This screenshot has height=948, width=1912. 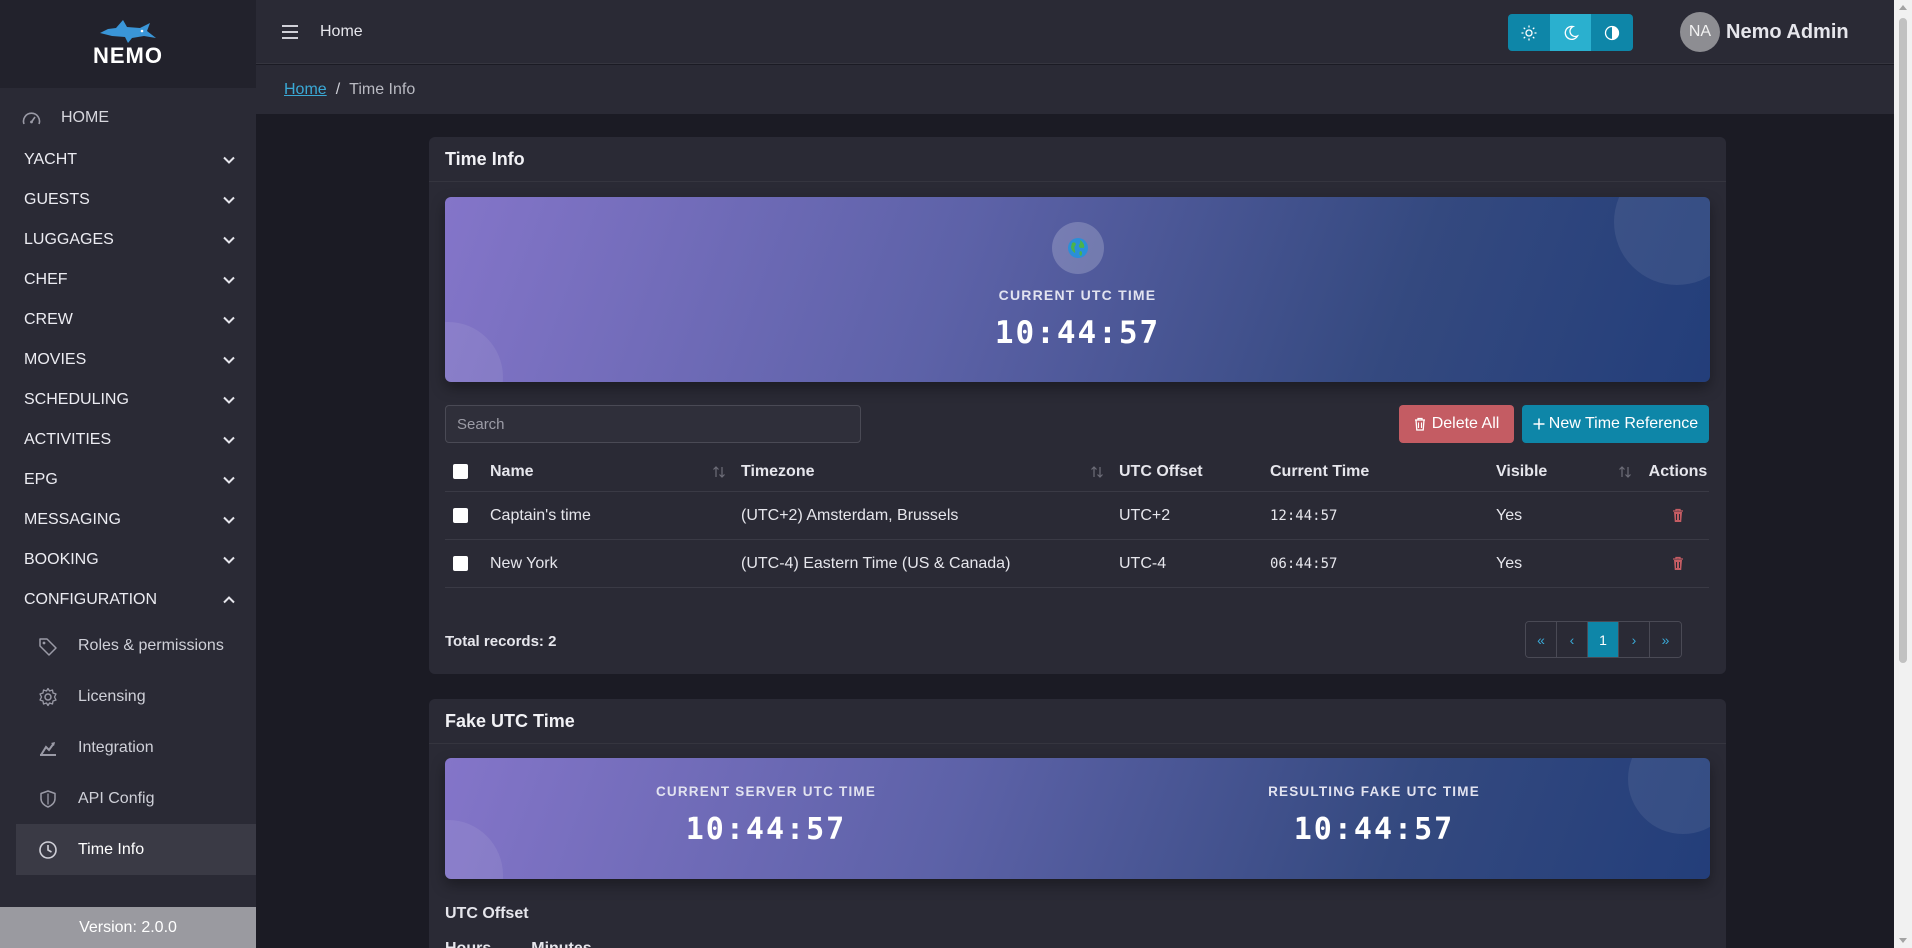 I want to click on logo: NEMO, so click(x=128, y=44).